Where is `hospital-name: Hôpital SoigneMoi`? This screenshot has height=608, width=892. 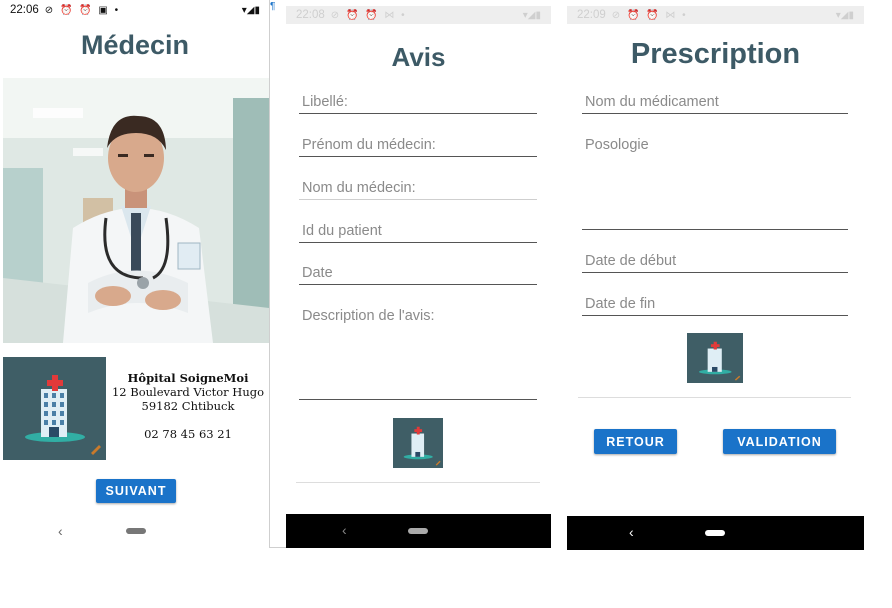
hospital-name: Hôpital SoigneMoi is located at coordinates (188, 378).